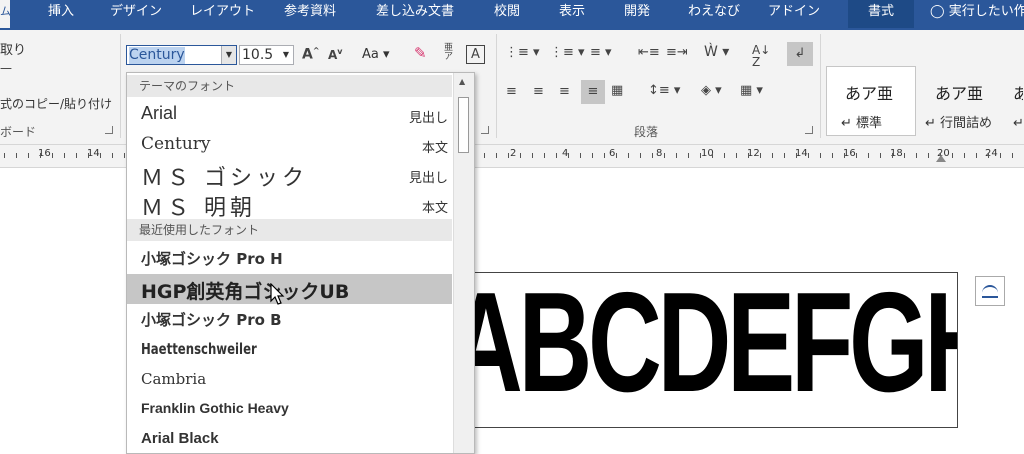 The width and height of the screenshot is (1024, 454). Describe the element at coordinates (977, 14) in the screenshot. I see `tell-me-box: ◯ 実行したい作` at that location.